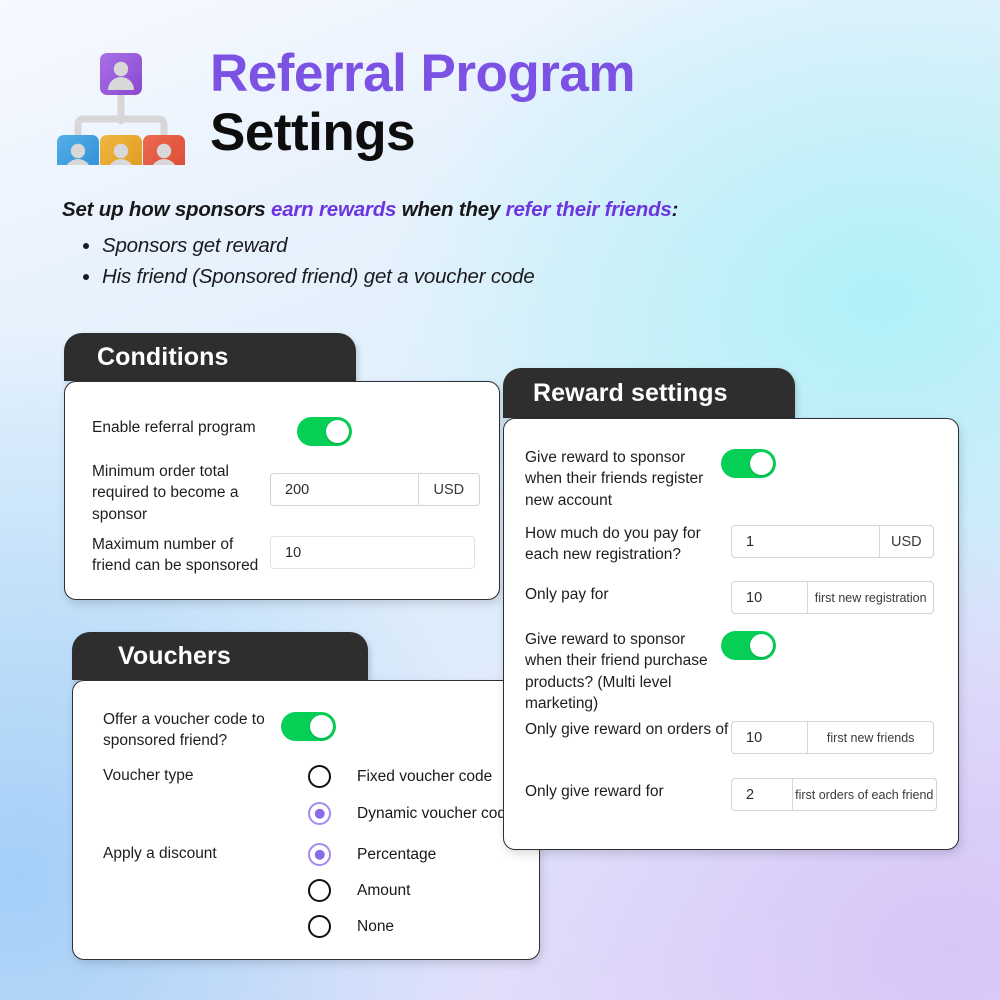  Describe the element at coordinates (423, 73) in the screenshot. I see `page-title-line1: Referral Program` at that location.